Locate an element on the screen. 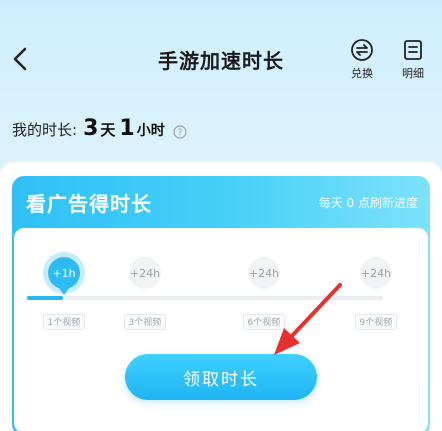 The height and width of the screenshot is (431, 442). days-unit: 天 is located at coordinates (108, 130).